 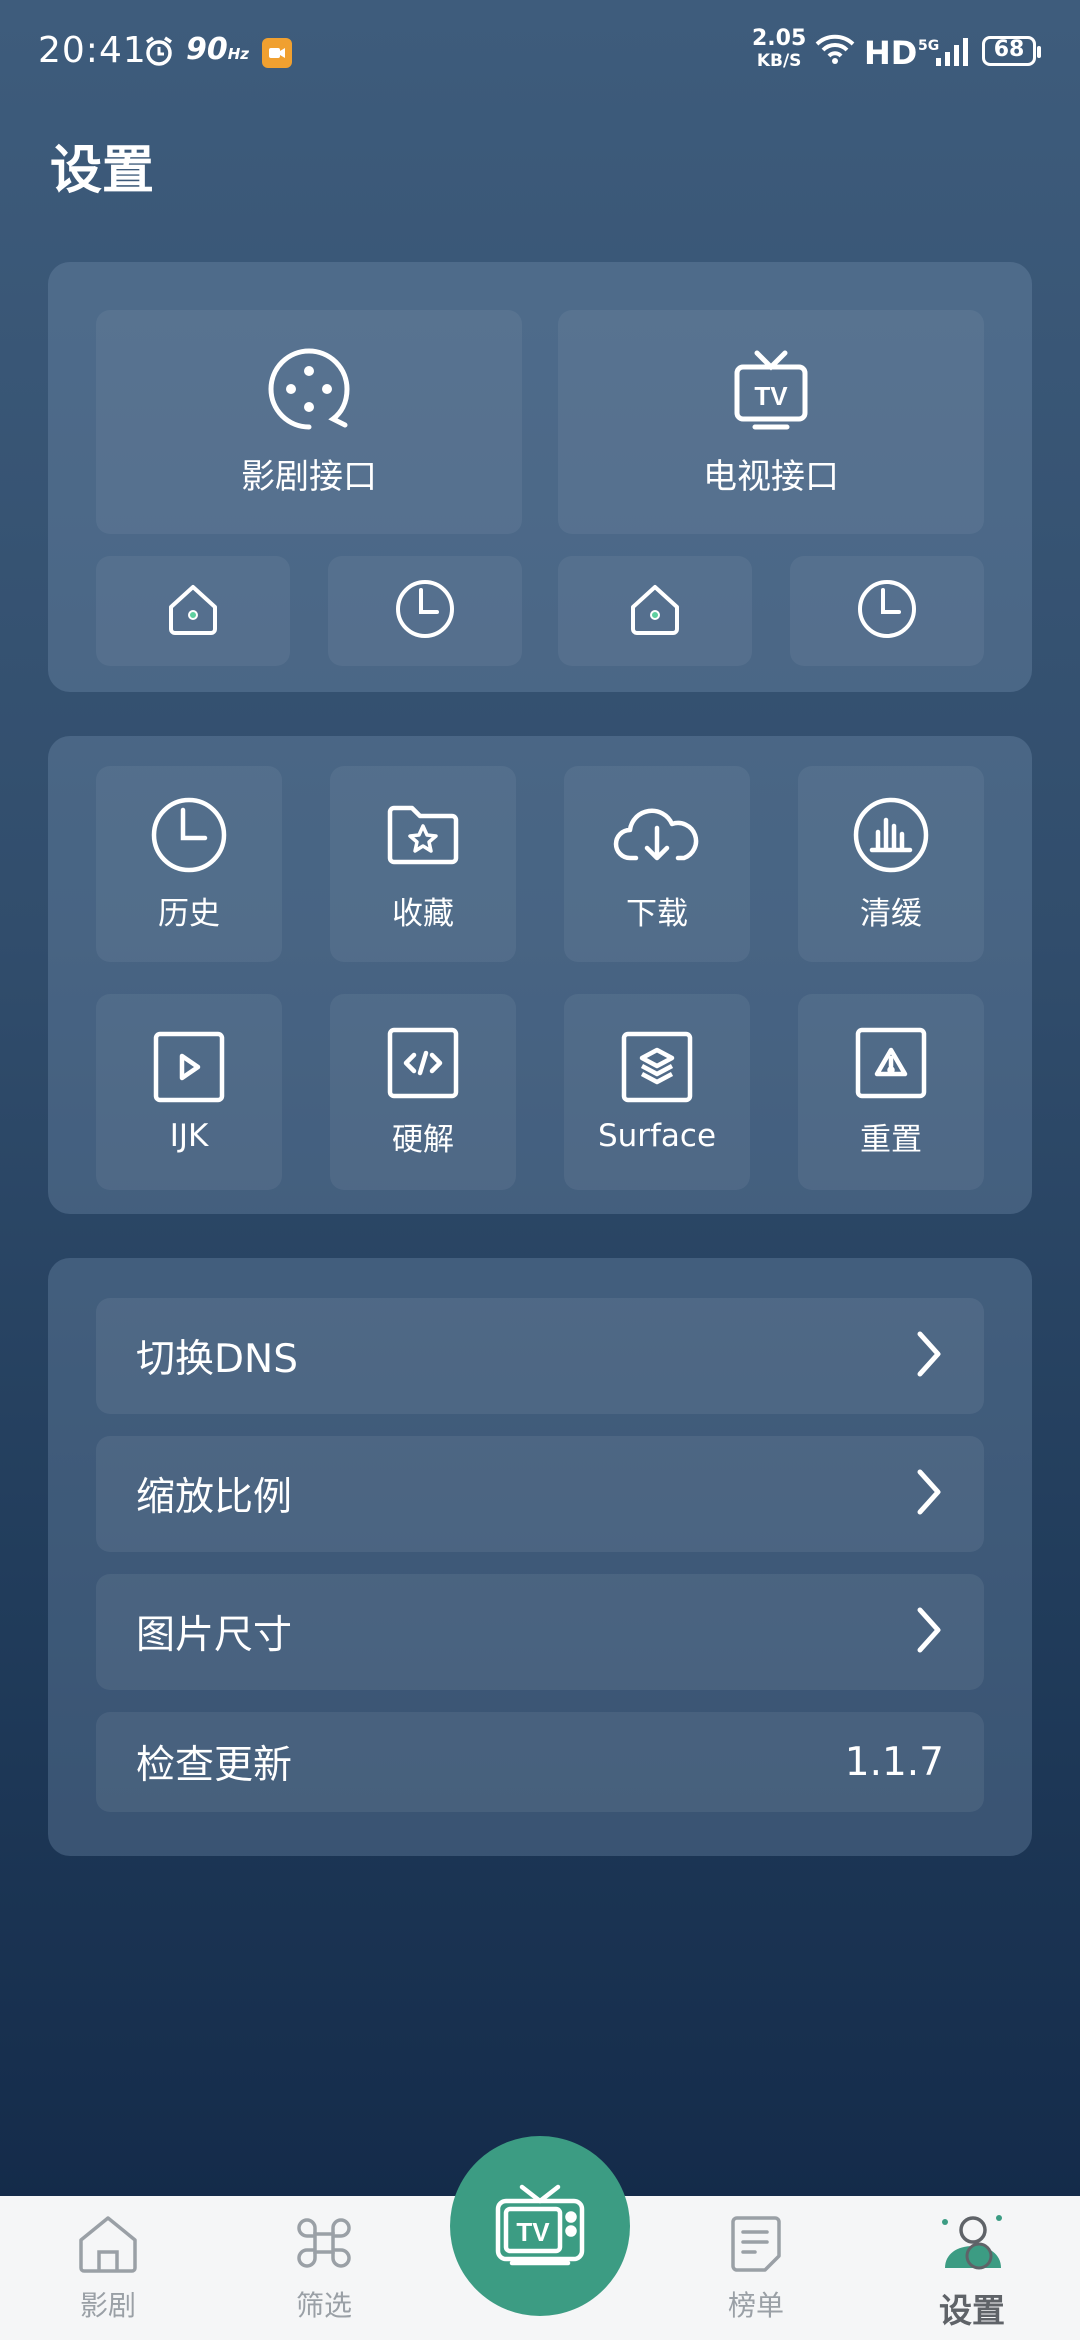 I want to click on nav-label-movies: 影剧, so click(x=107, y=2305).